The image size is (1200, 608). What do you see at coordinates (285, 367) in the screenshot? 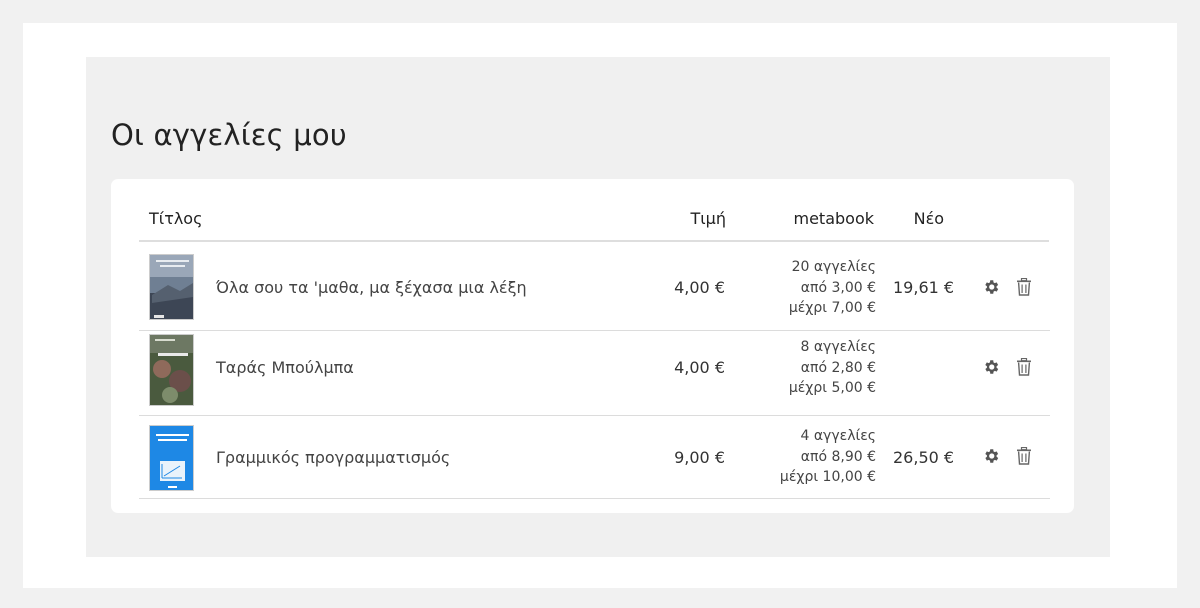
I see `book-title-link: Ταράς Μπούλμπα` at bounding box center [285, 367].